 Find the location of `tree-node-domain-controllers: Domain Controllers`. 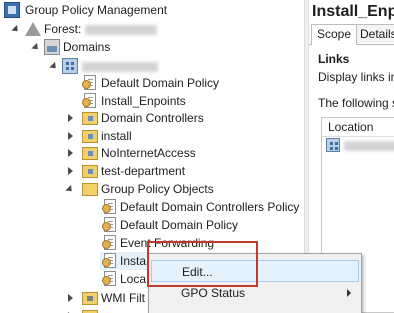

tree-node-domain-controllers: Domain Controllers is located at coordinates (152, 118).